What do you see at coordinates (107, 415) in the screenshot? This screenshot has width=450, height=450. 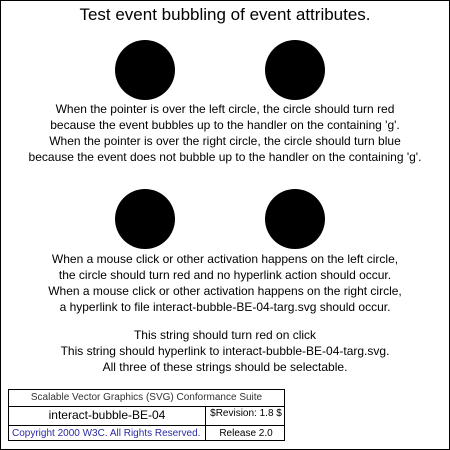 I see `test-name: interact-bubble-BE-04` at bounding box center [107, 415].